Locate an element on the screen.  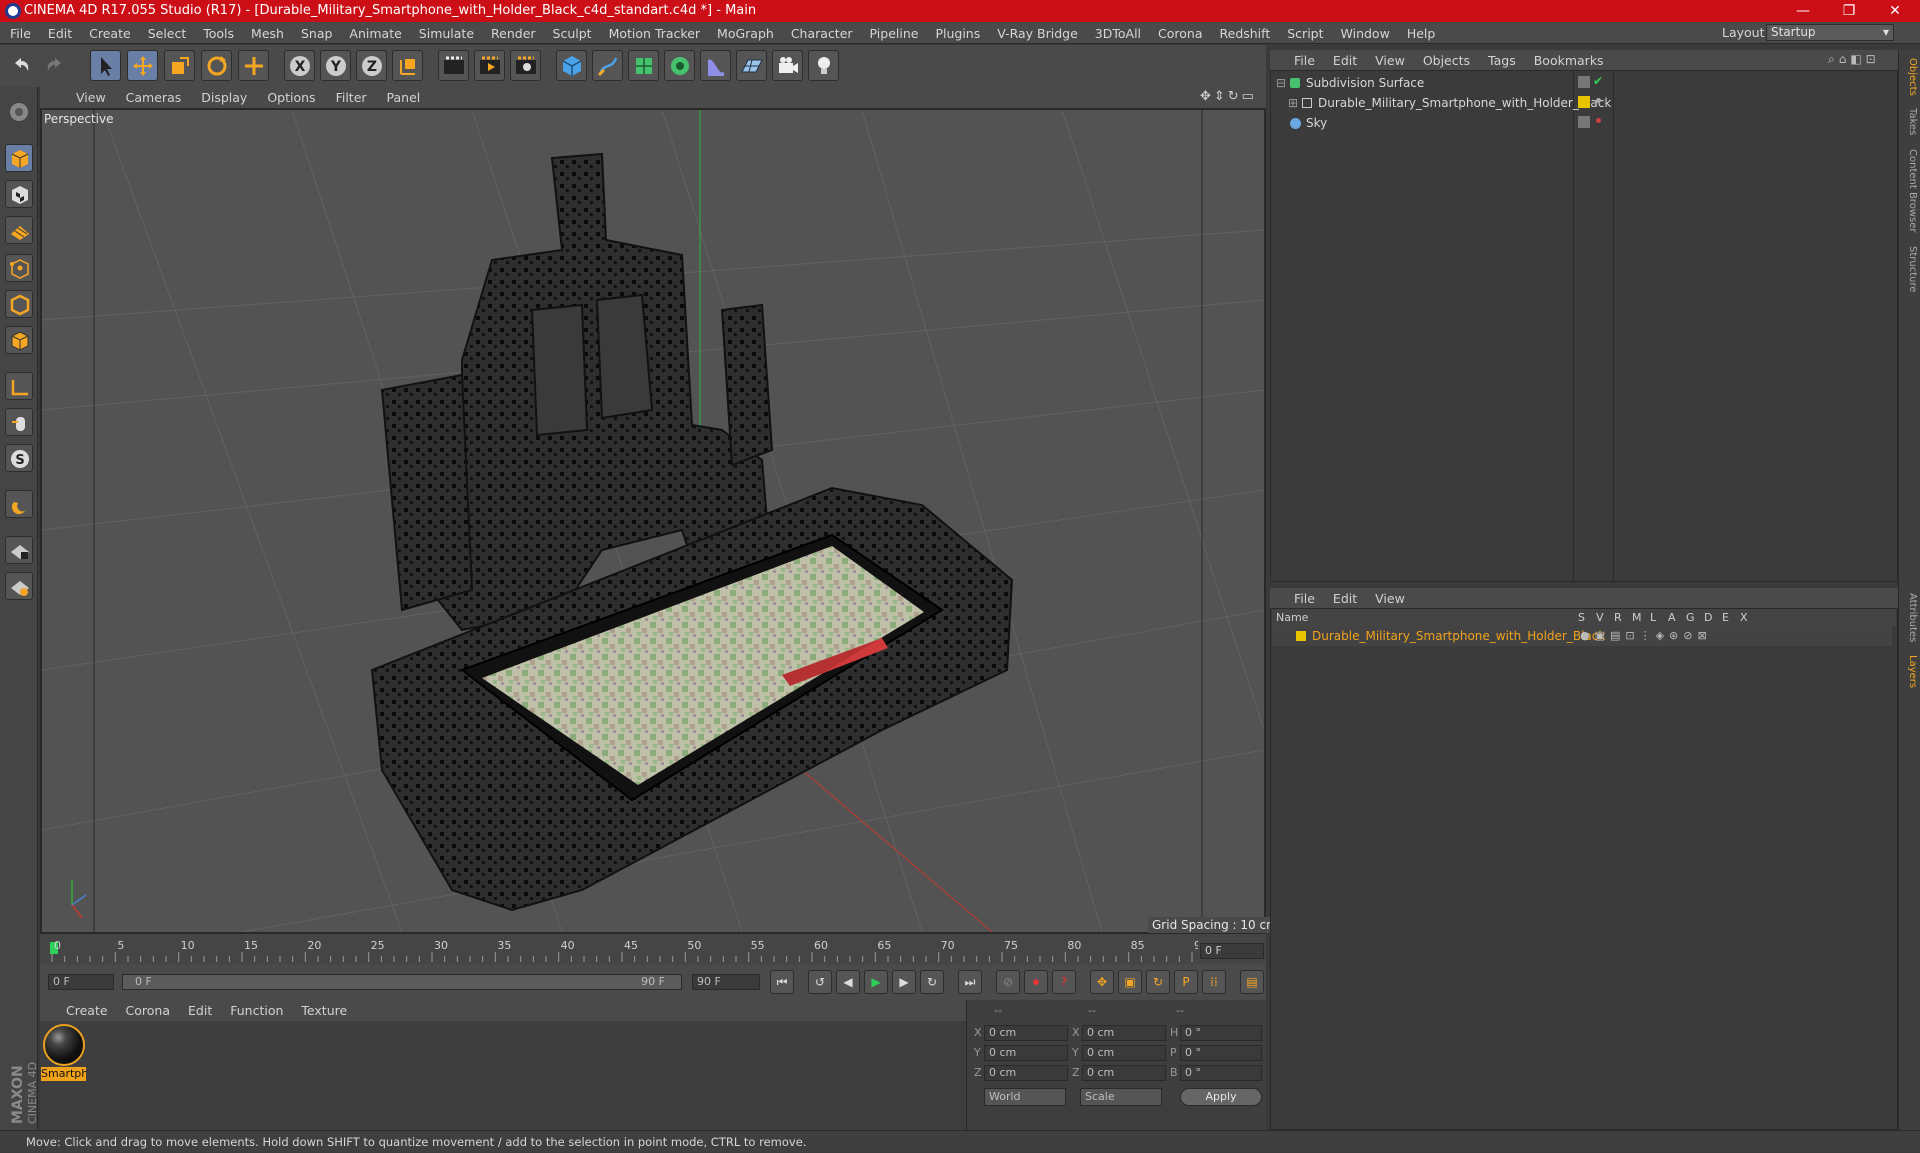
objects-menu-file: File is located at coordinates (1304, 60).